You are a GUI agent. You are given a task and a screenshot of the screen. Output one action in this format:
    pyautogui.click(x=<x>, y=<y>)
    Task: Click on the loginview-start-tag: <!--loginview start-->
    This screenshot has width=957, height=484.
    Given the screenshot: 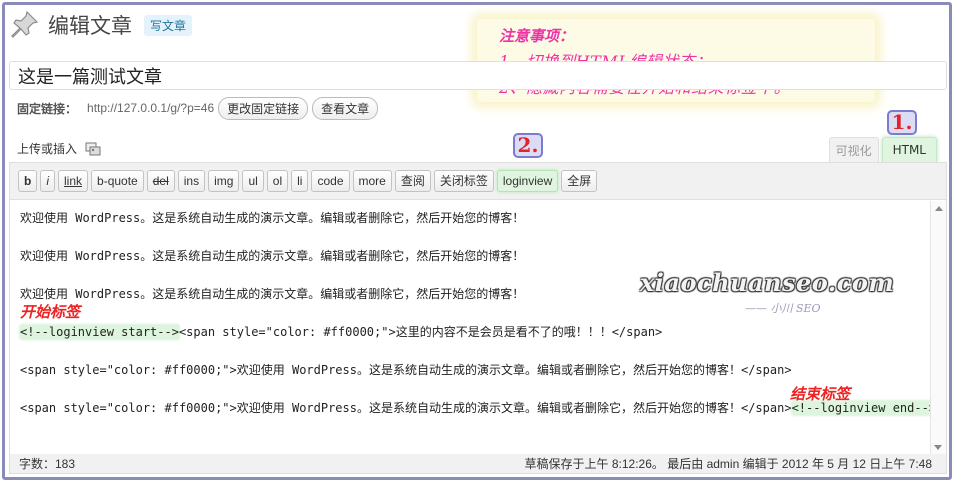 What is the action you would take?
    pyautogui.click(x=99, y=332)
    